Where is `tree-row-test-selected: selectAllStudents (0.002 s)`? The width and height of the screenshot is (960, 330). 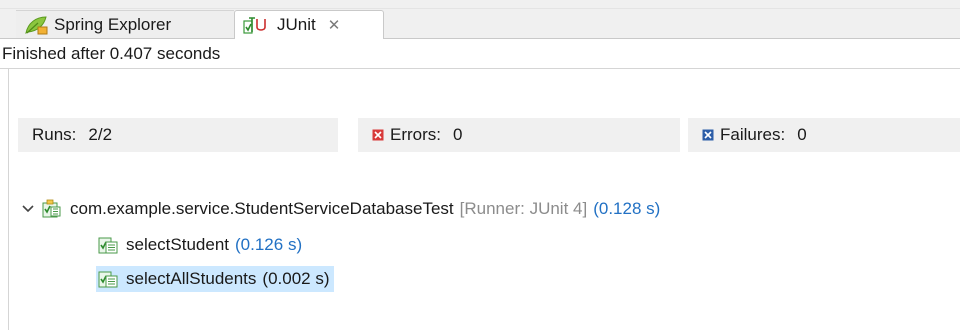
tree-row-test-selected: selectAllStudents (0.002 s) is located at coordinates (215, 279).